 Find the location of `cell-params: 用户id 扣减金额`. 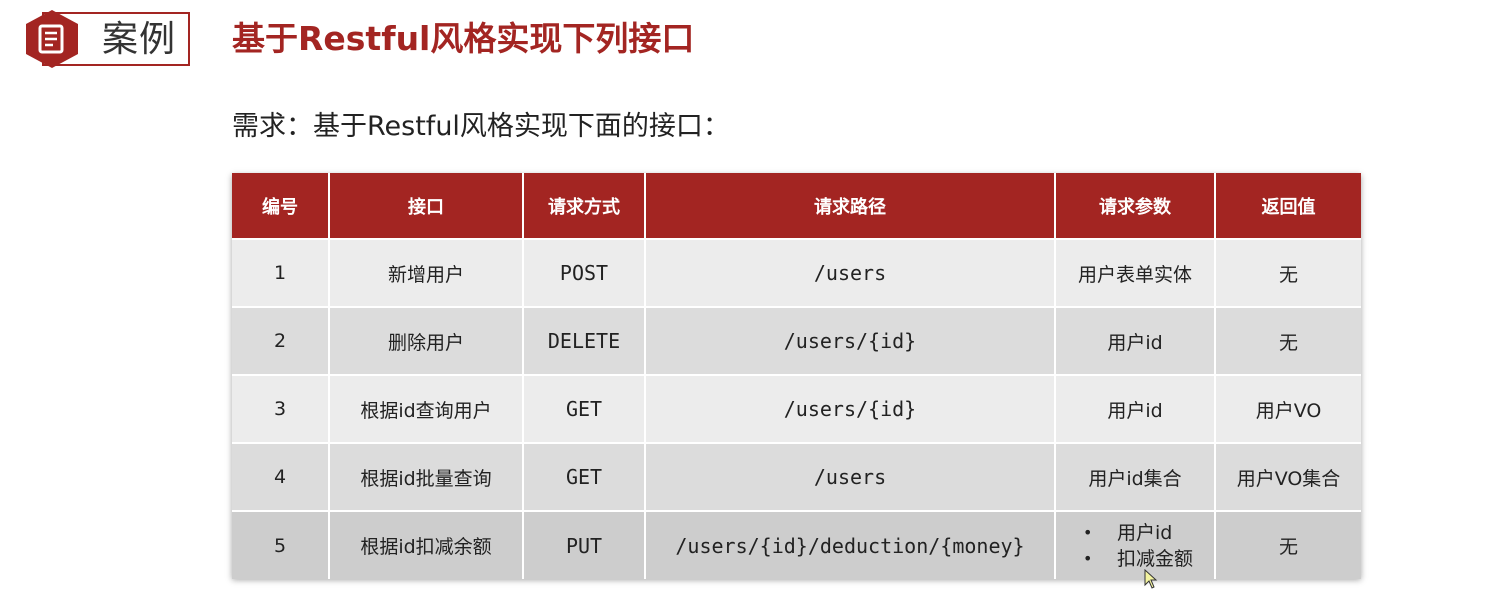

cell-params: 用户id 扣减金额 is located at coordinates (1135, 544).